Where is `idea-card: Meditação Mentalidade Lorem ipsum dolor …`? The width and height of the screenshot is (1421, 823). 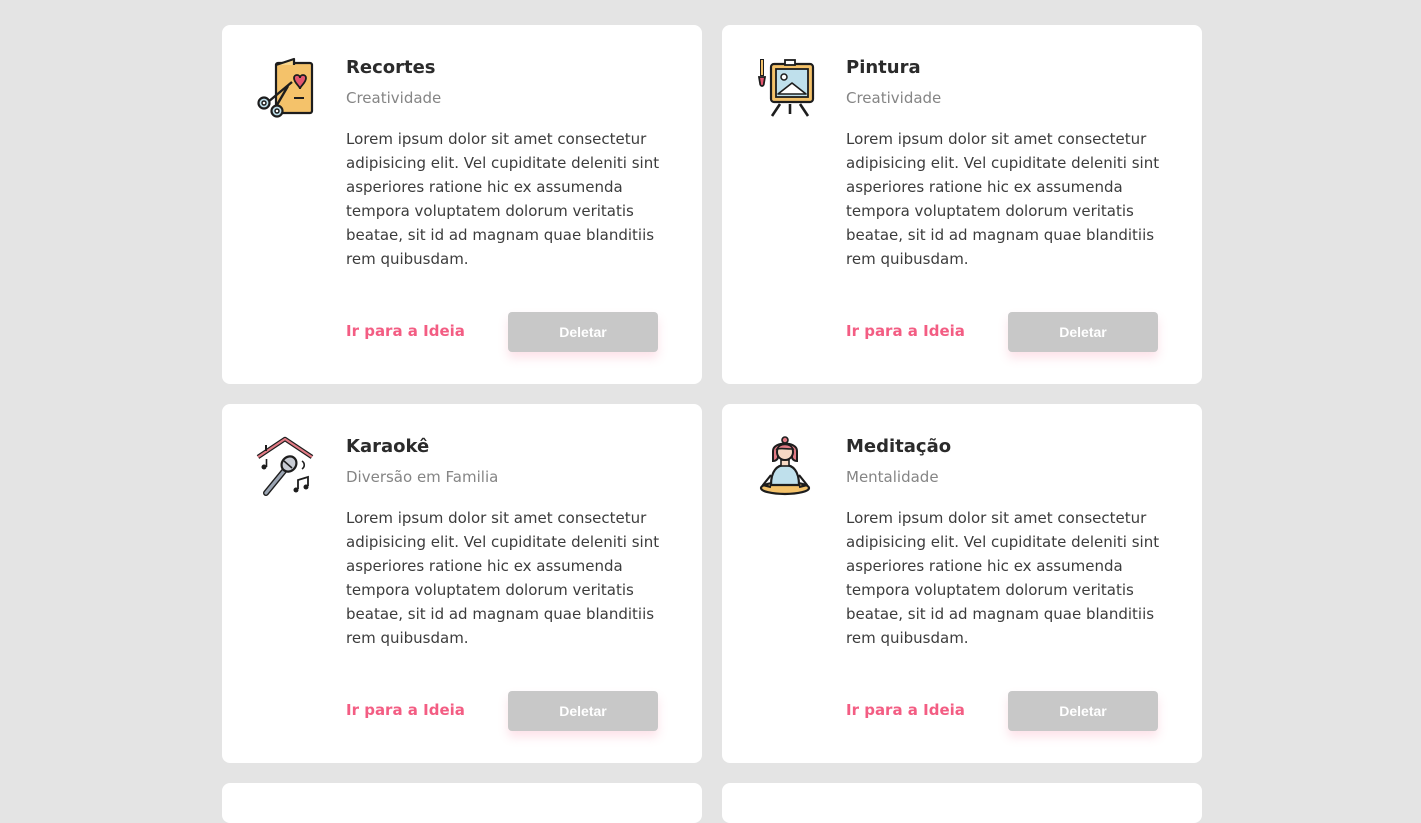
idea-card: Meditação Mentalidade Lorem ipsum dolor … is located at coordinates (962, 583).